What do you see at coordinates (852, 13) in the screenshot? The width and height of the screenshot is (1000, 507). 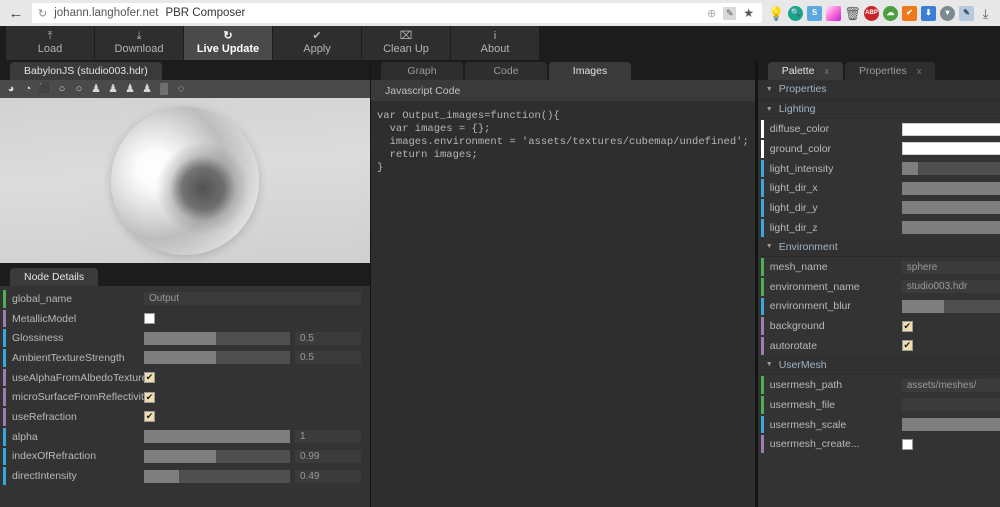 I see `trash-extension-icon: 🗑` at bounding box center [852, 13].